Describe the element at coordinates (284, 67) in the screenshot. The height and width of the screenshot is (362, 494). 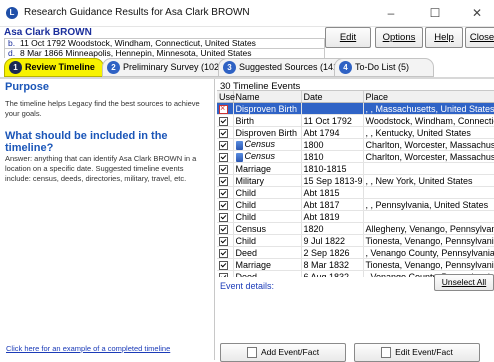
I see `tab-suggested-sources: 3 Suggested Sources (141)` at that location.